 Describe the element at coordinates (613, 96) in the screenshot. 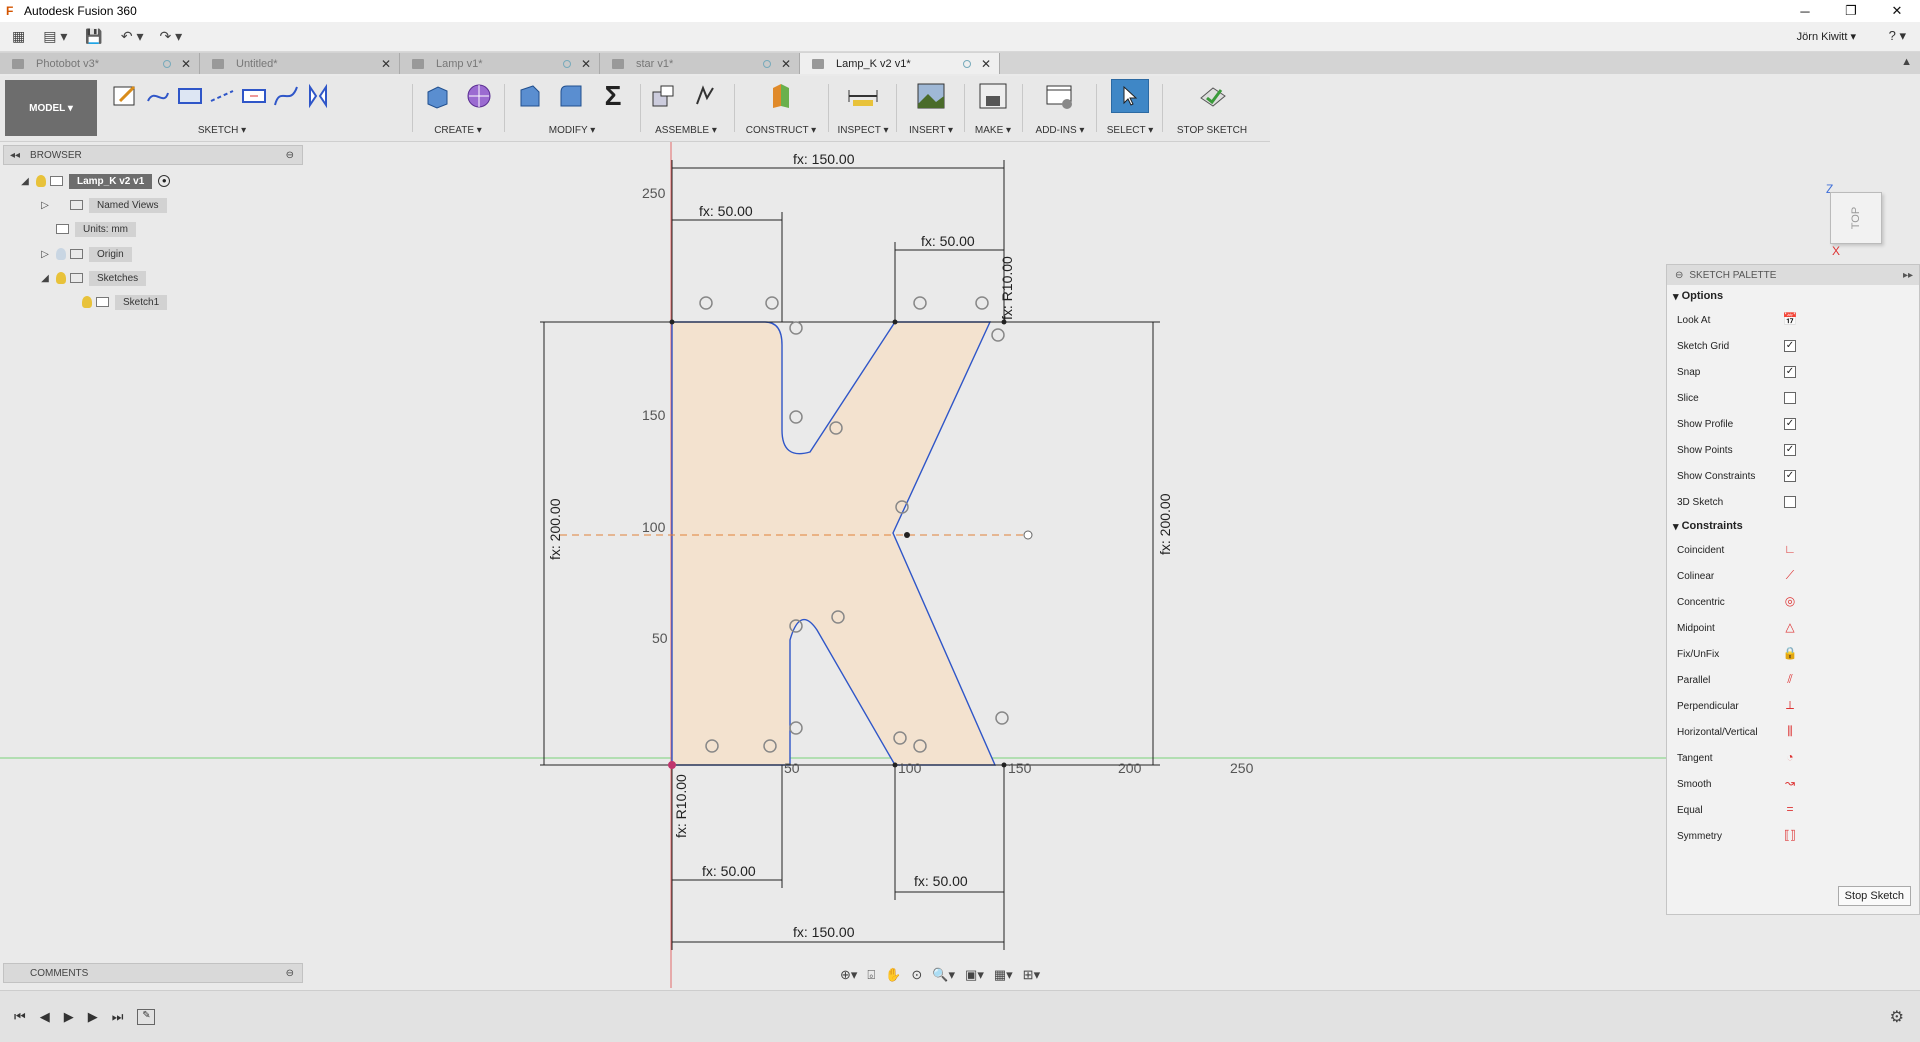

I see `sum-icon: Σ` at that location.